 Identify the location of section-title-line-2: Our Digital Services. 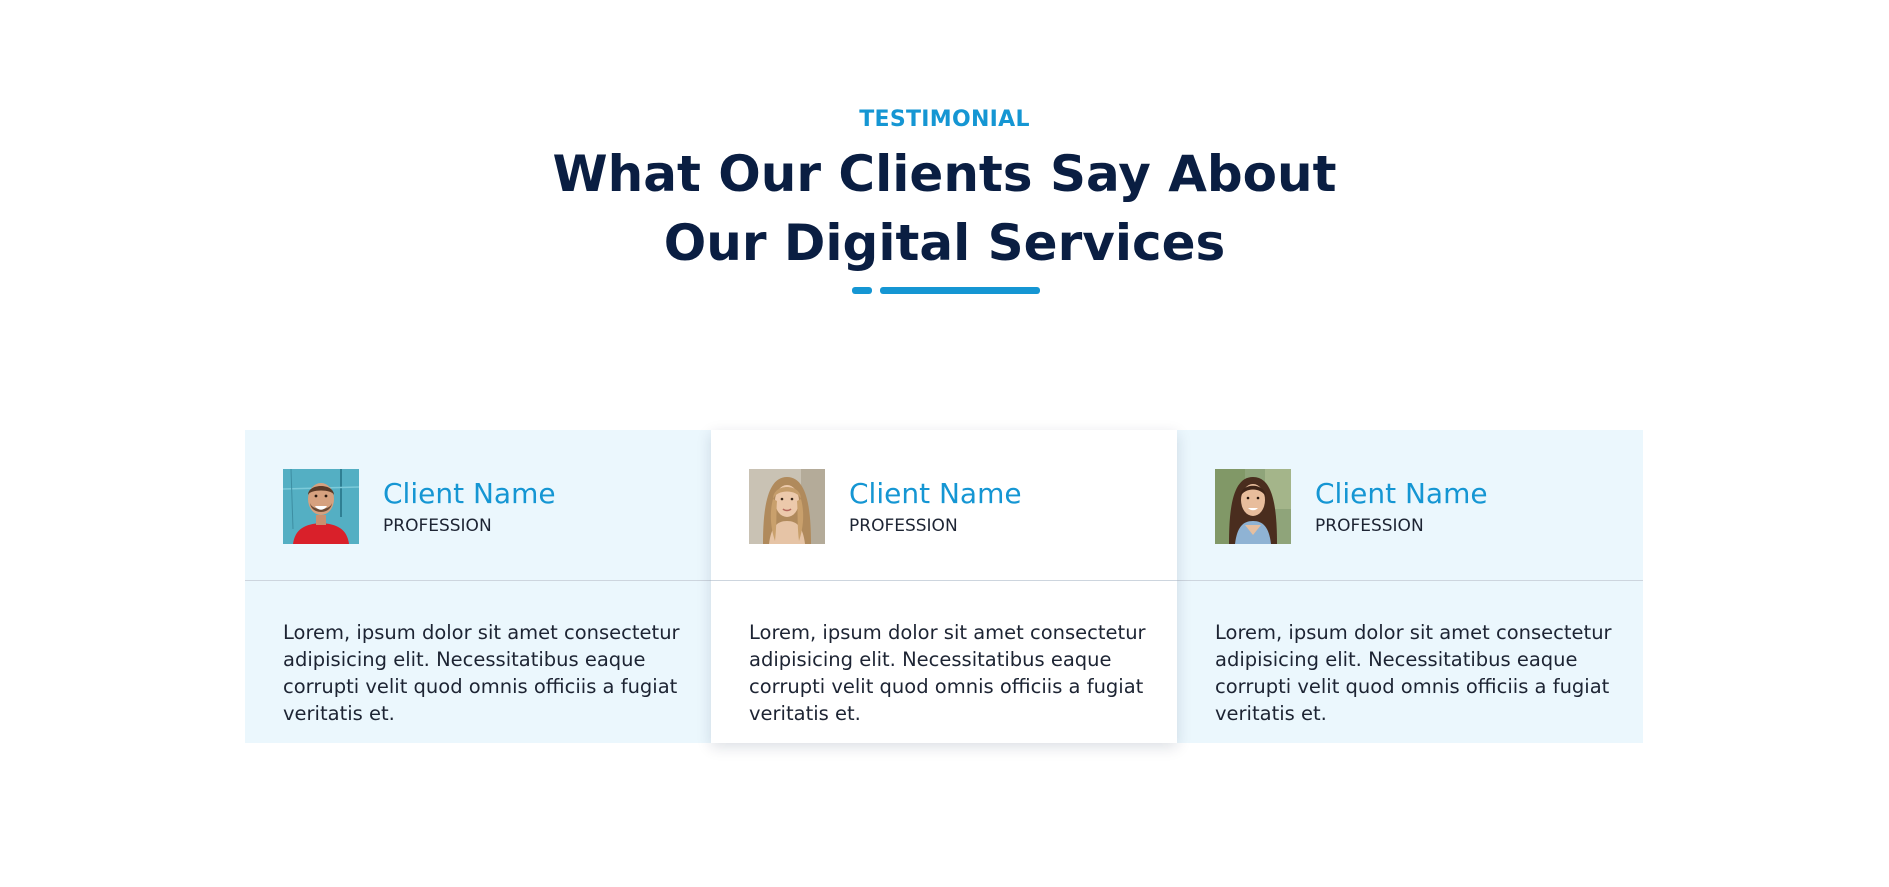
(944, 243).